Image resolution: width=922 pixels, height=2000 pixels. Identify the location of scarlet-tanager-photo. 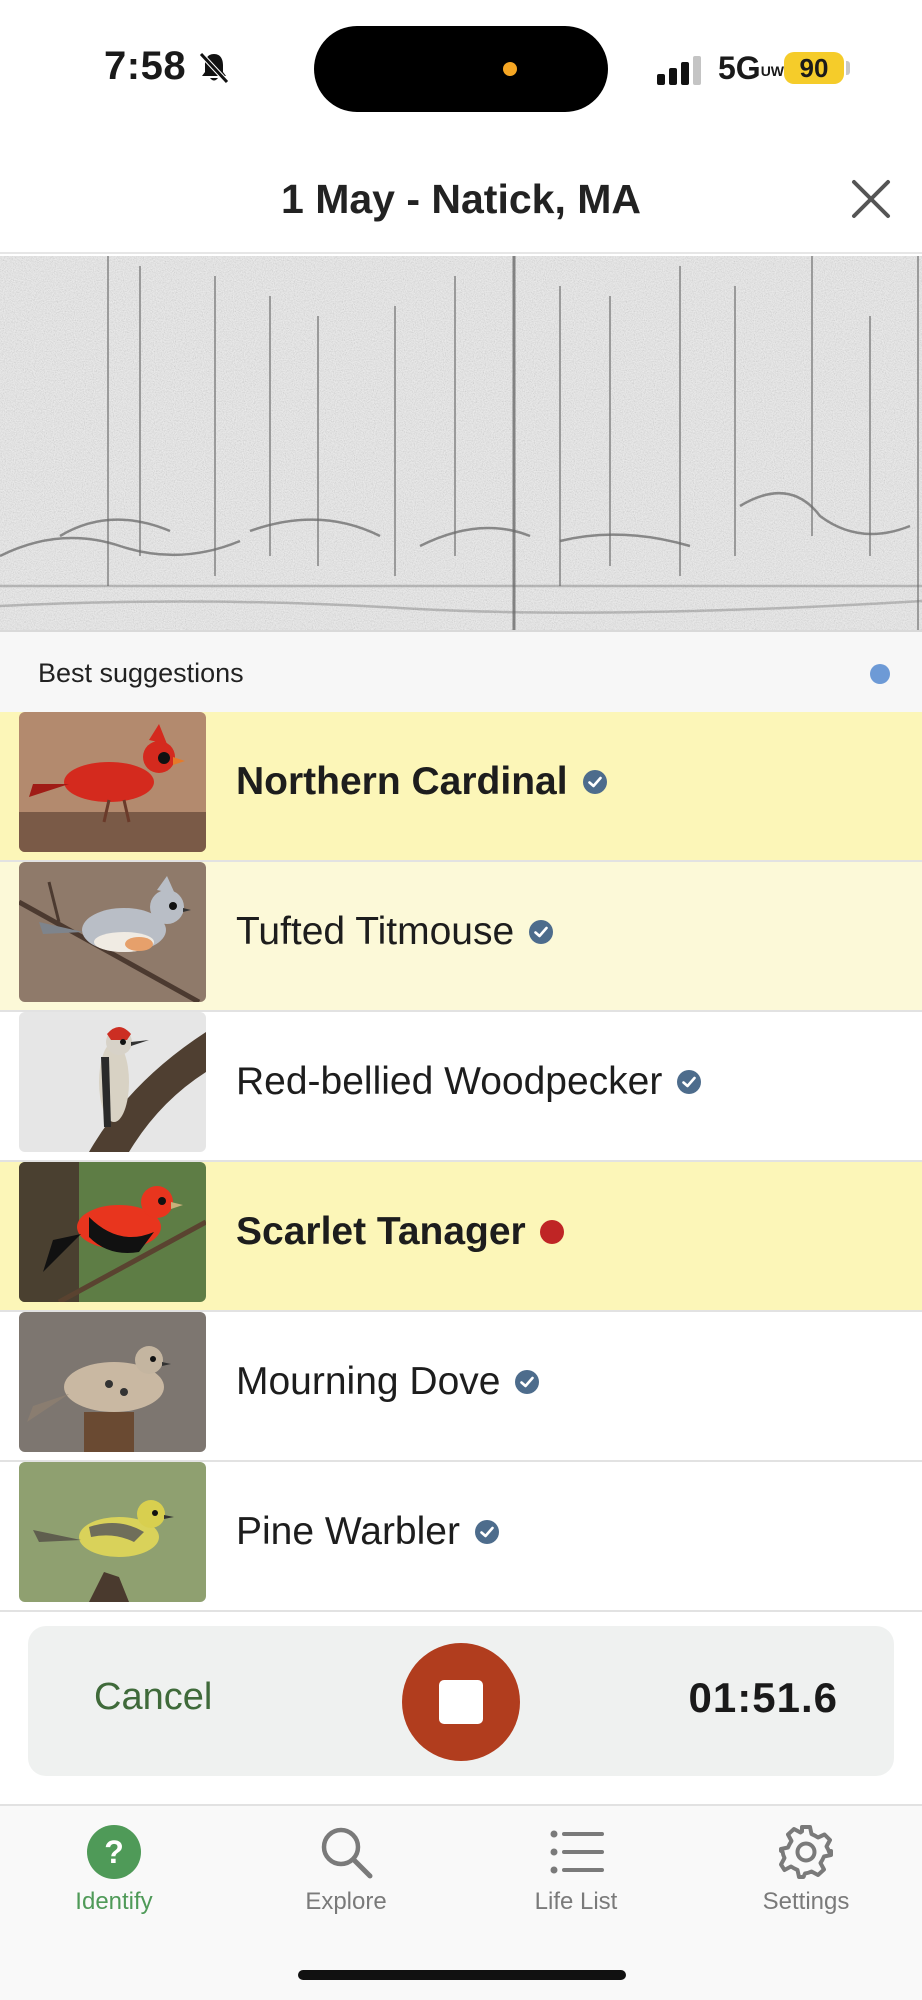
(112, 1232).